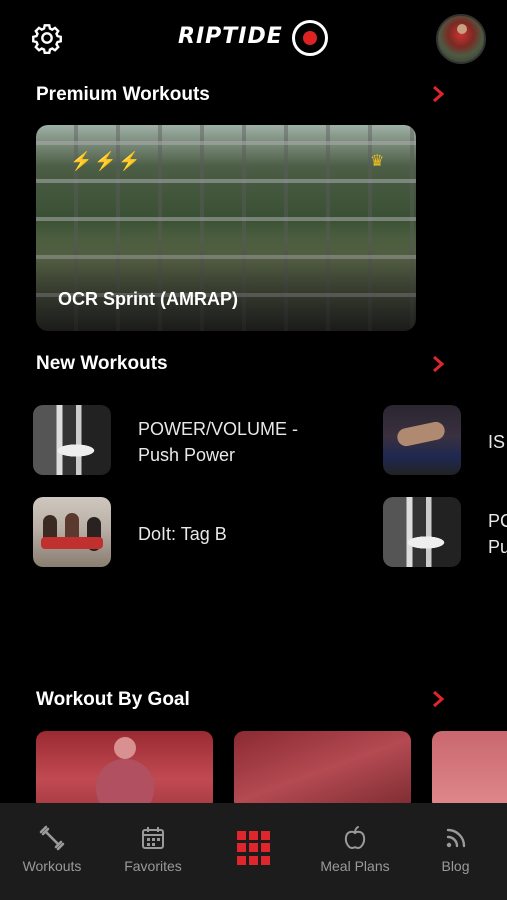 The image size is (507, 900). I want to click on nav-item-favorites: Favorites, so click(153, 851).